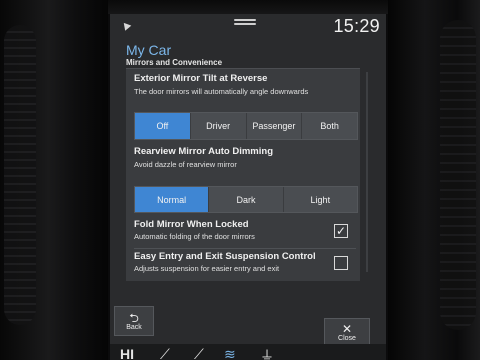 This screenshot has width=480, height=360. Describe the element at coordinates (201, 78) in the screenshot. I see `exterior-mirror-title: Exterior Mirror Tilt at Reverse` at that location.